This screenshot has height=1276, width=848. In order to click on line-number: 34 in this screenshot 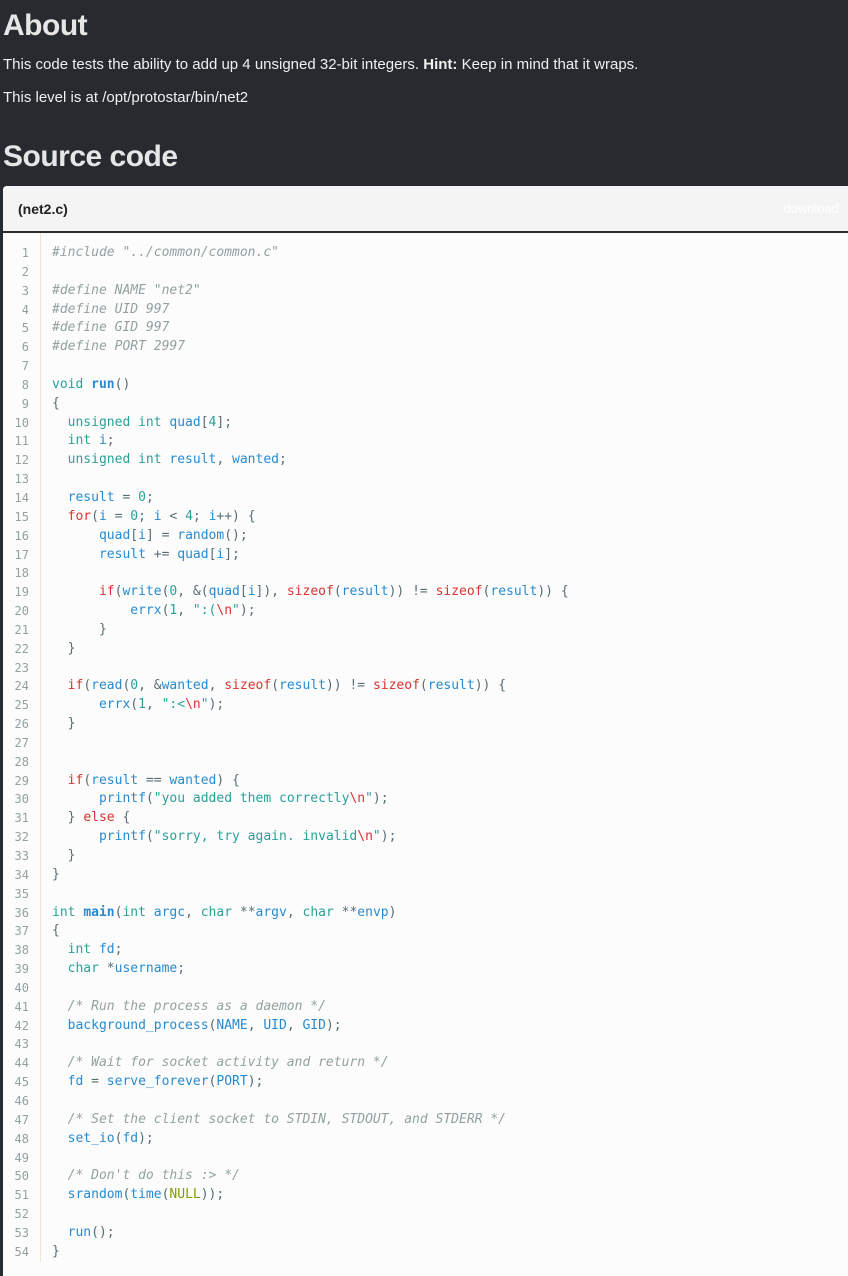, I will do `click(21, 874)`.